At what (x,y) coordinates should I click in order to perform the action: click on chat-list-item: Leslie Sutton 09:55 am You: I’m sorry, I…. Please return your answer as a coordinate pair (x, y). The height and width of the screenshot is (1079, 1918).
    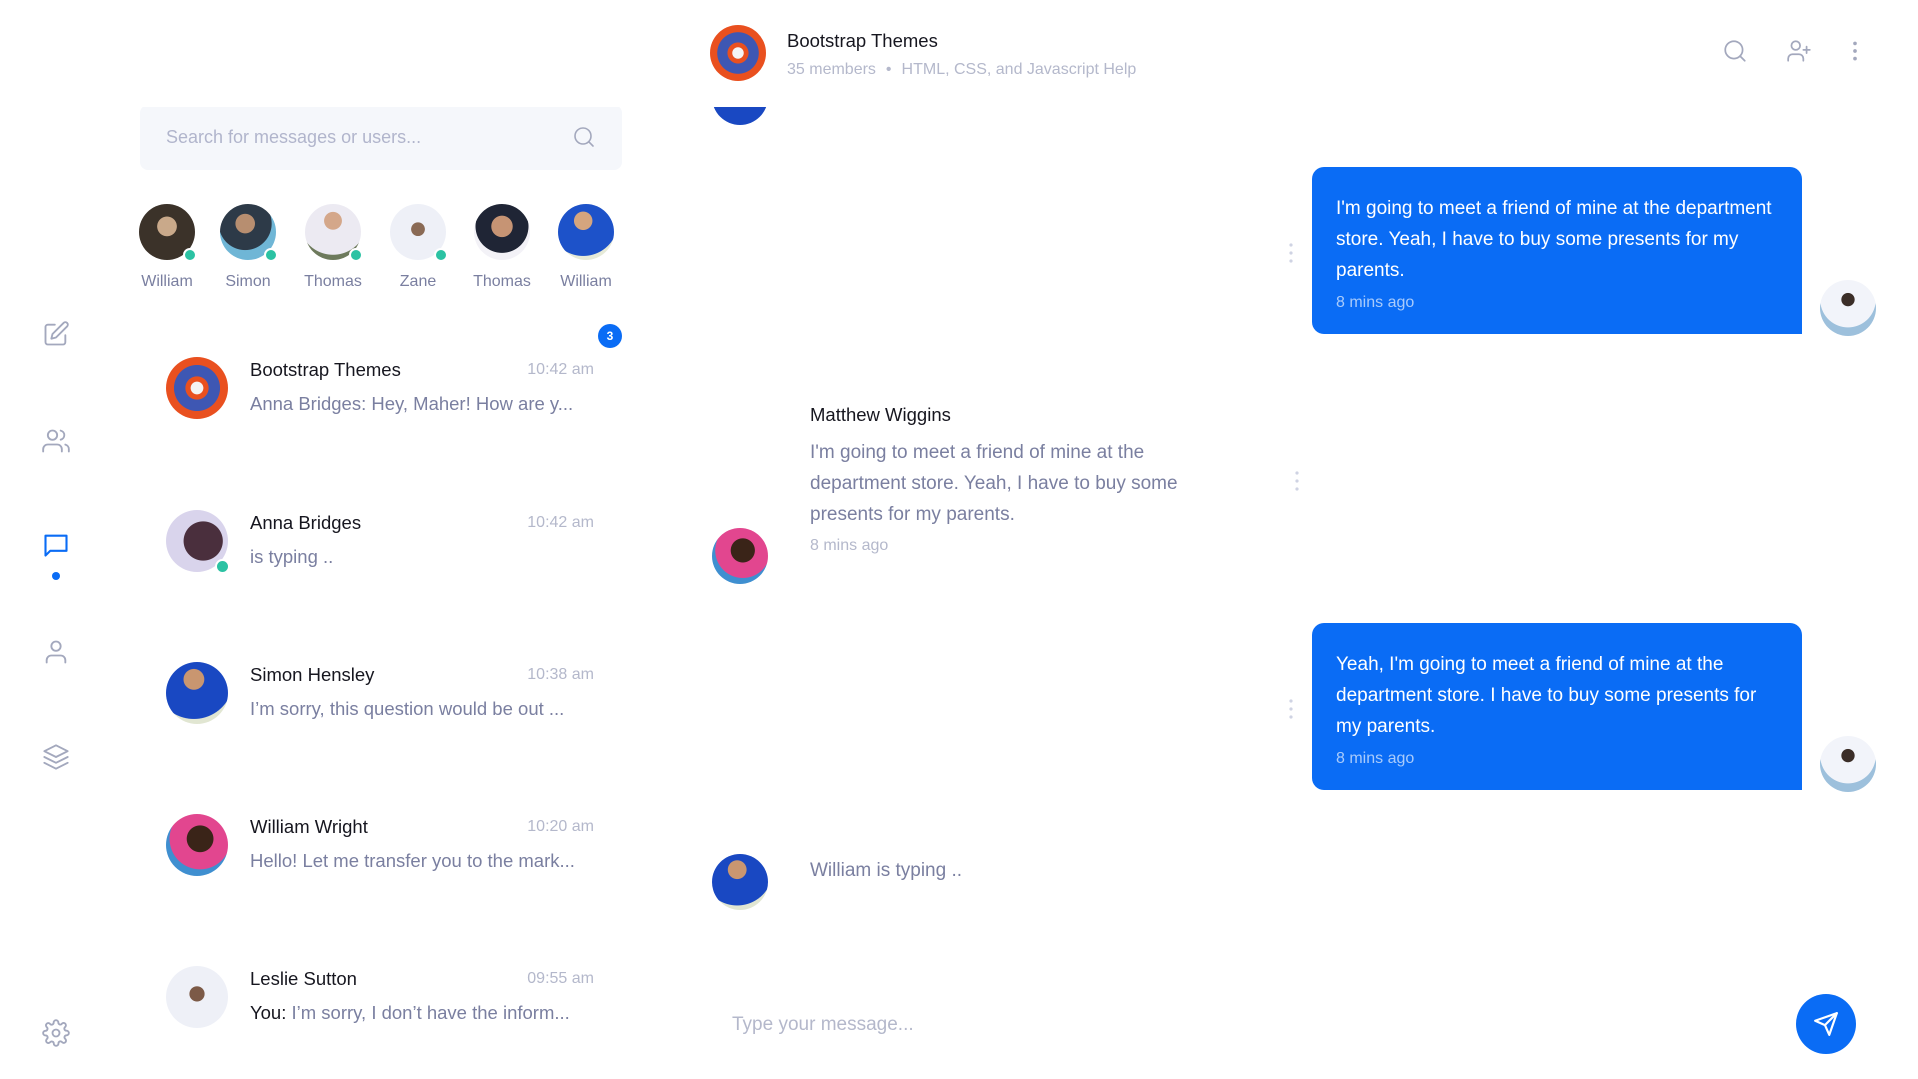
    Looking at the image, I should click on (375, 1021).